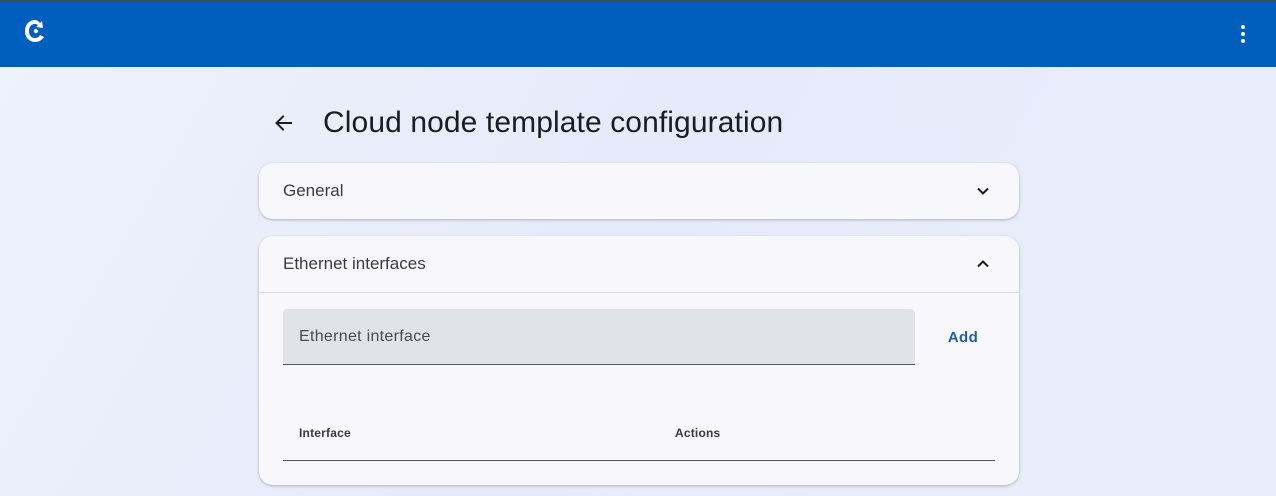  I want to click on panel-divider, so click(639, 292).